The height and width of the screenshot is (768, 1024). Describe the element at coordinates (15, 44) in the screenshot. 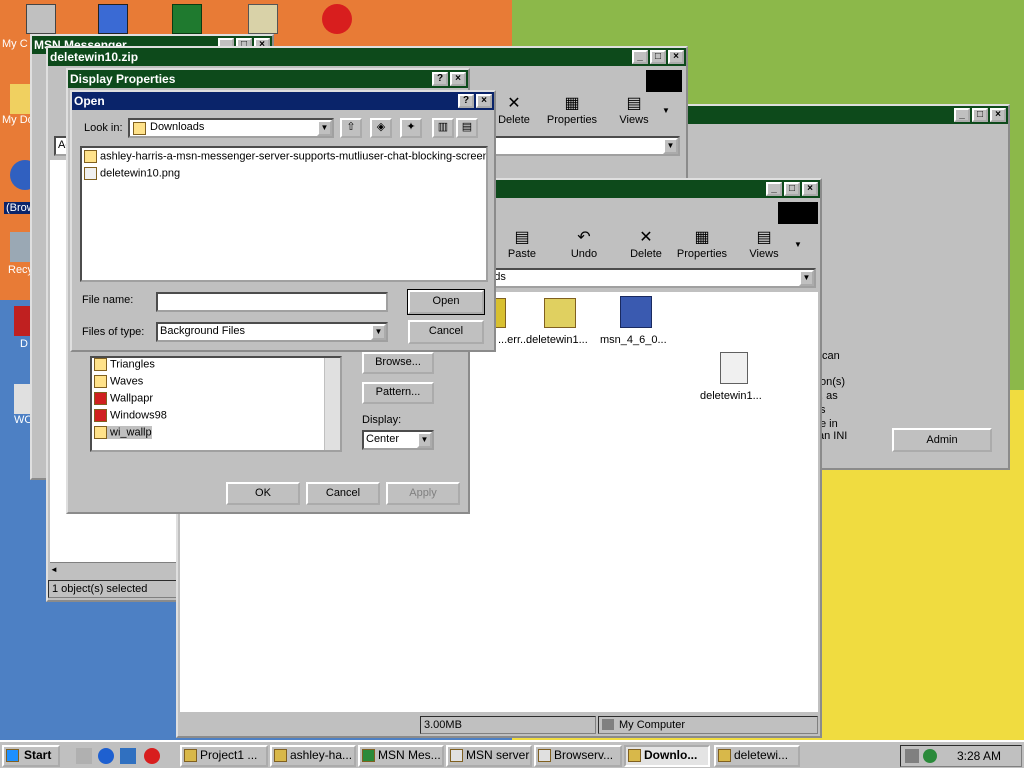

I see `desktop-label-mycomputer: My C` at that location.